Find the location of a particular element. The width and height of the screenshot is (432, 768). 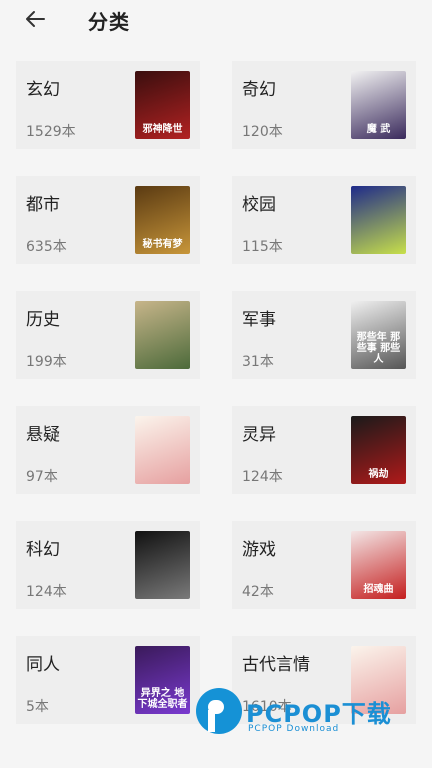

category-count: 120本 is located at coordinates (262, 132).